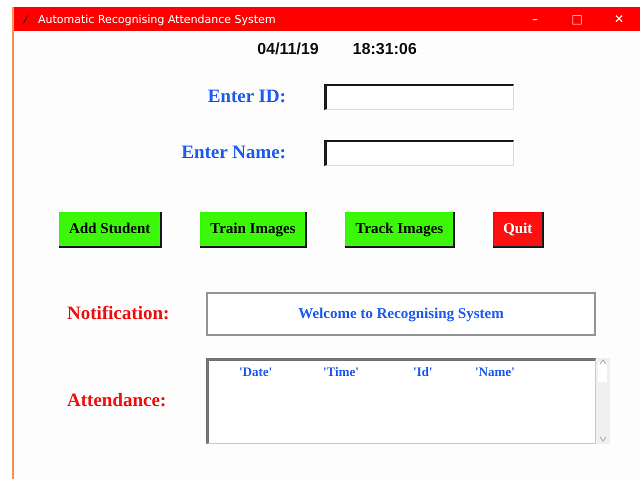  I want to click on column-header: 'Id', so click(423, 372).